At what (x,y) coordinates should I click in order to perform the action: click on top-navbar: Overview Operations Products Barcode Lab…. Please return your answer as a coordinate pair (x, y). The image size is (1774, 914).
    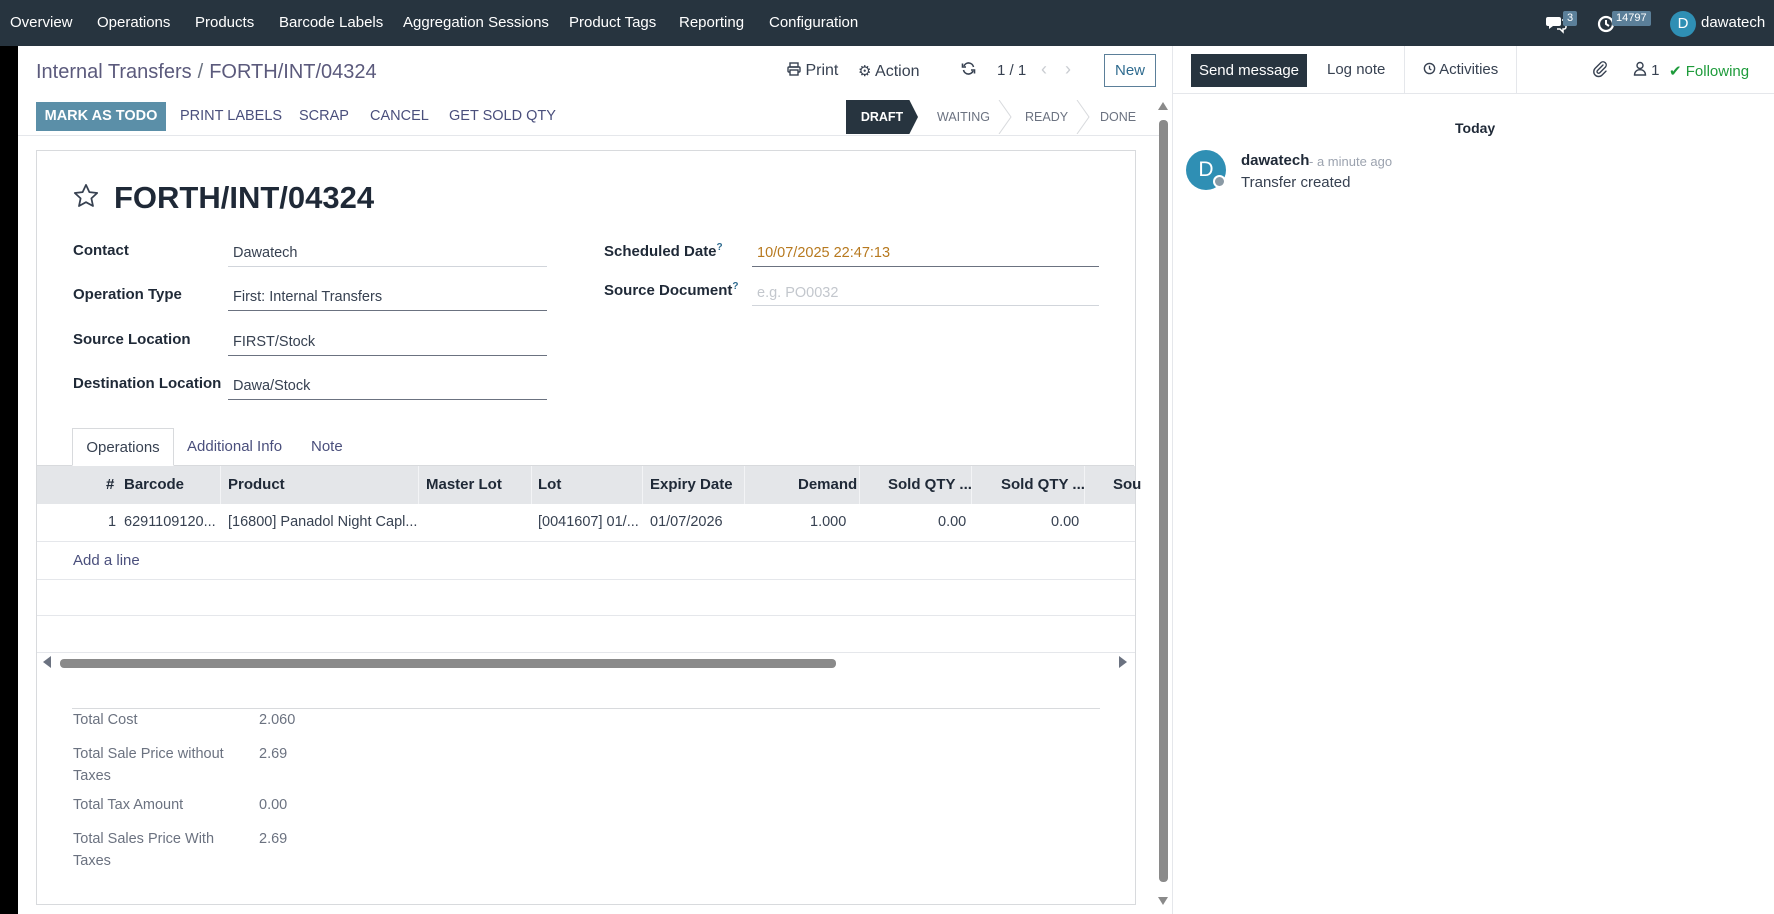
    Looking at the image, I should click on (887, 23).